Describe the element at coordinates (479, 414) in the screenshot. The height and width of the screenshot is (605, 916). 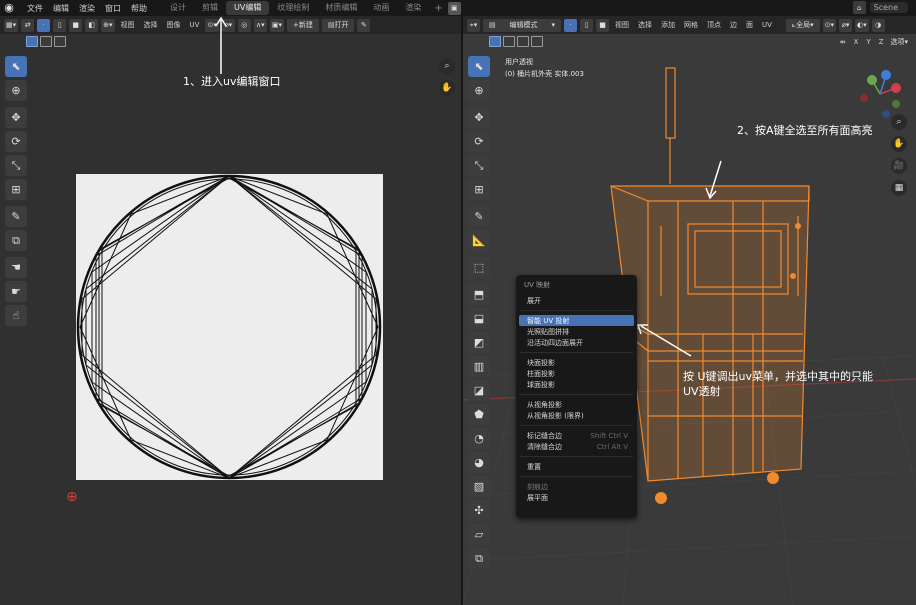
I see `vp-polybuild-tool-icon: ⬟` at that location.